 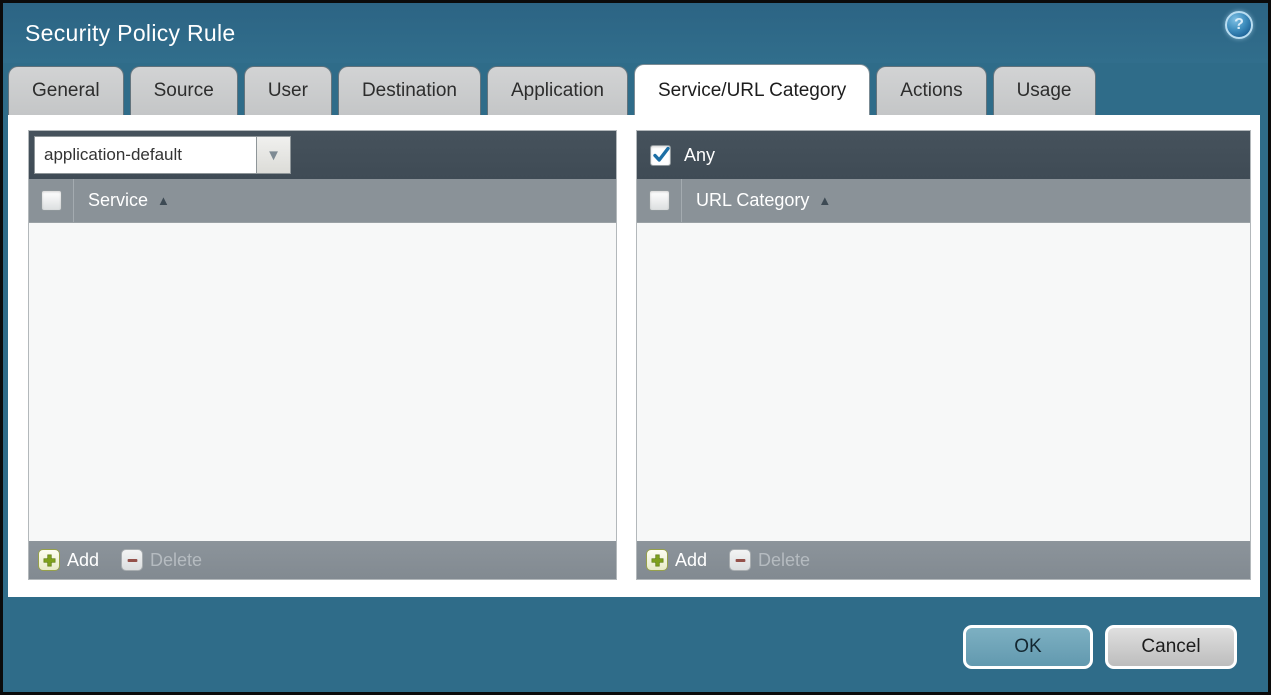 I want to click on chevron-down-icon: ▼, so click(x=273, y=155).